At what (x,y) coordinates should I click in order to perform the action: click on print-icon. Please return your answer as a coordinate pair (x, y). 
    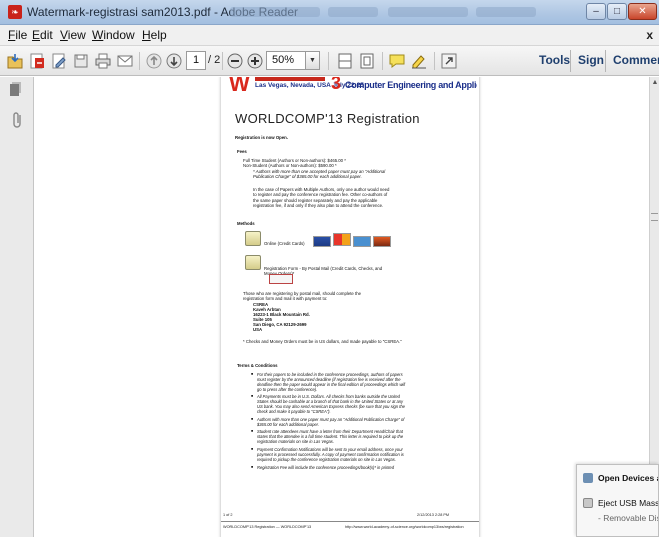
    Looking at the image, I should click on (103, 61).